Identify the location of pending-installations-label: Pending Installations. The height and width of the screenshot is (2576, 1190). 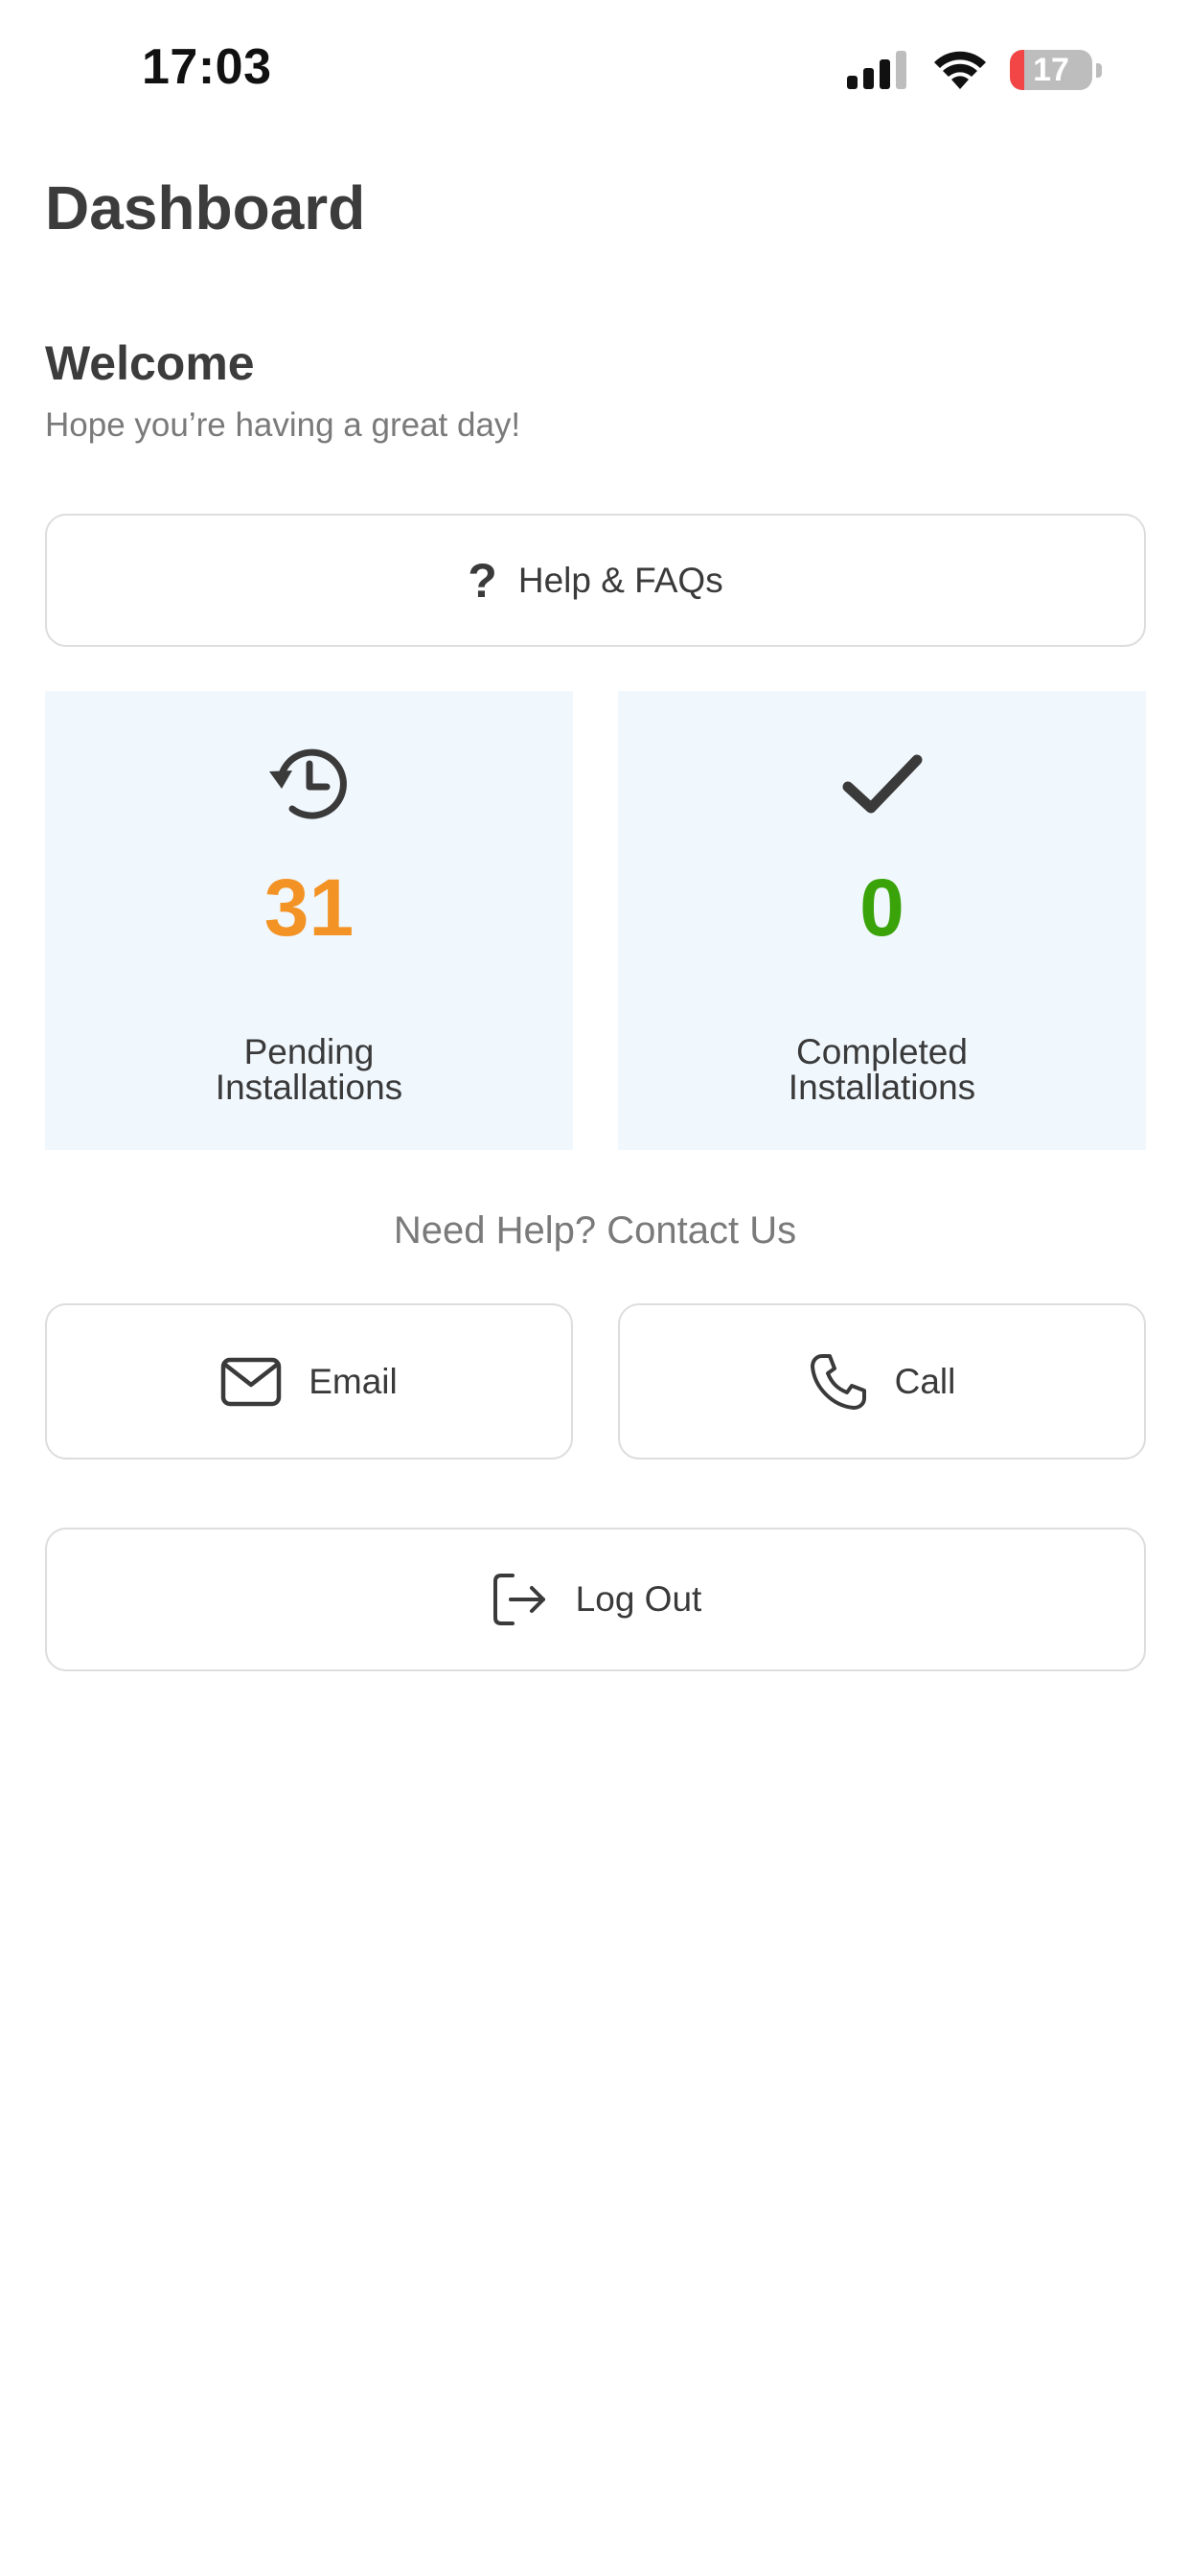
(309, 1069).